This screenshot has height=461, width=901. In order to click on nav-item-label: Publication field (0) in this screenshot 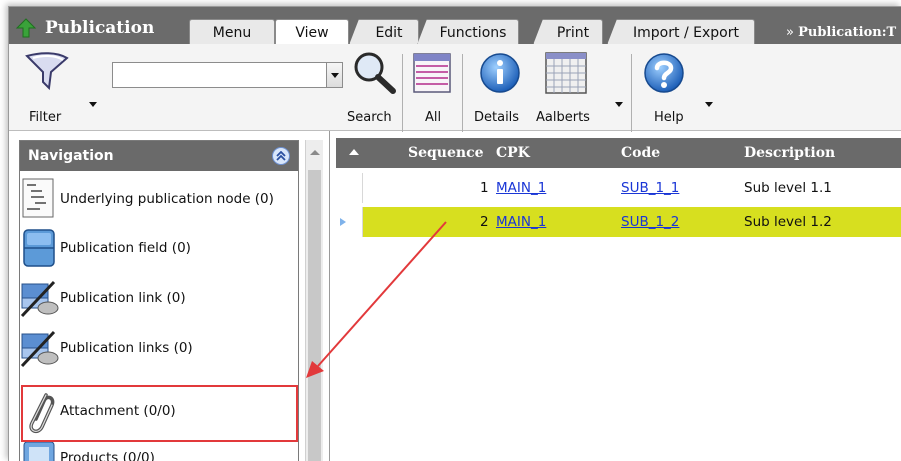, I will do `click(125, 248)`.